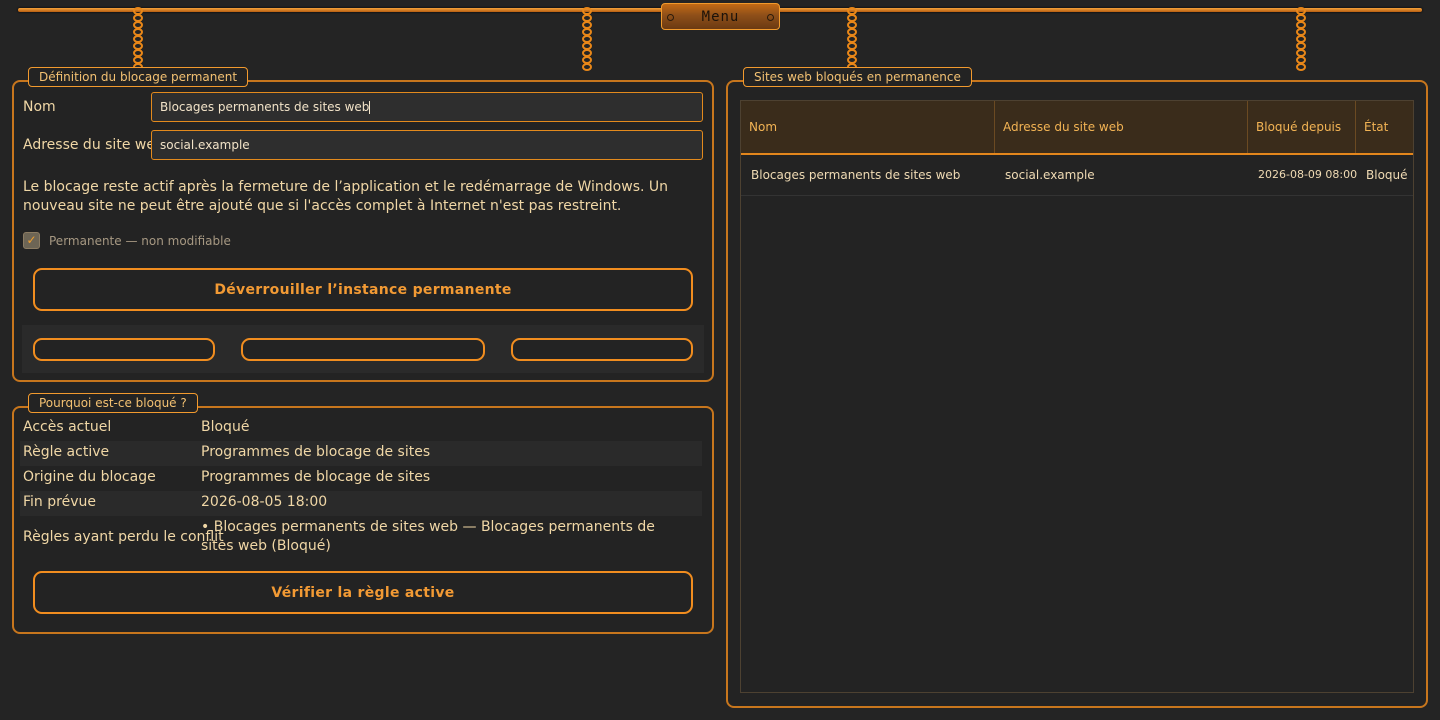 The width and height of the screenshot is (1440, 720). I want to click on column-header-address: Adresse du site web, so click(1121, 127).